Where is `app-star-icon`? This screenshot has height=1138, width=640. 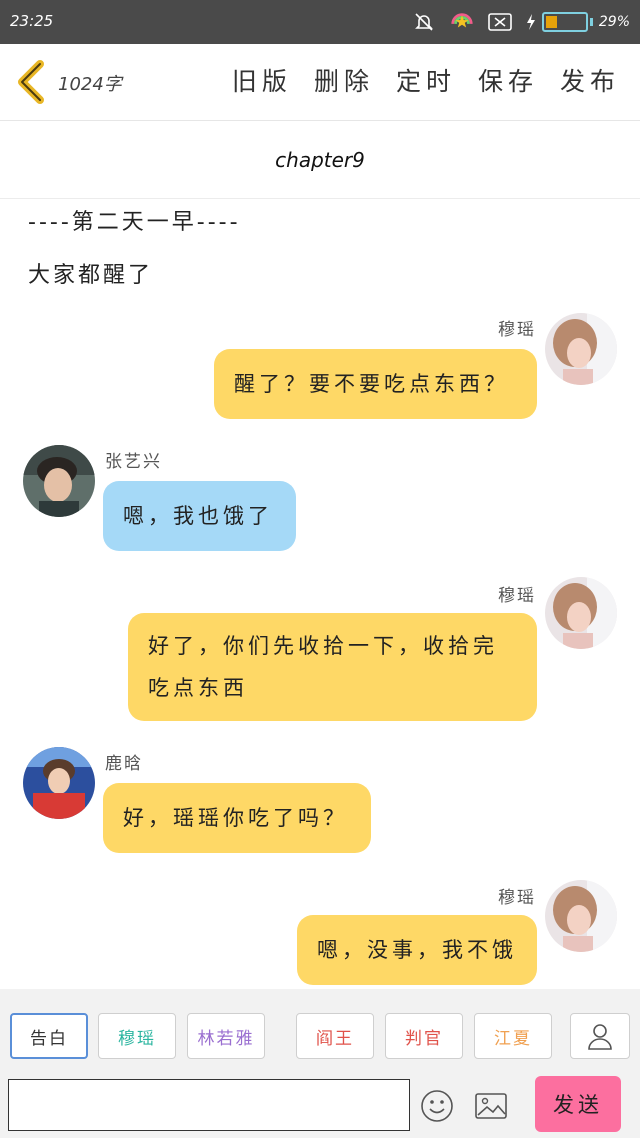
app-star-icon is located at coordinates (462, 22).